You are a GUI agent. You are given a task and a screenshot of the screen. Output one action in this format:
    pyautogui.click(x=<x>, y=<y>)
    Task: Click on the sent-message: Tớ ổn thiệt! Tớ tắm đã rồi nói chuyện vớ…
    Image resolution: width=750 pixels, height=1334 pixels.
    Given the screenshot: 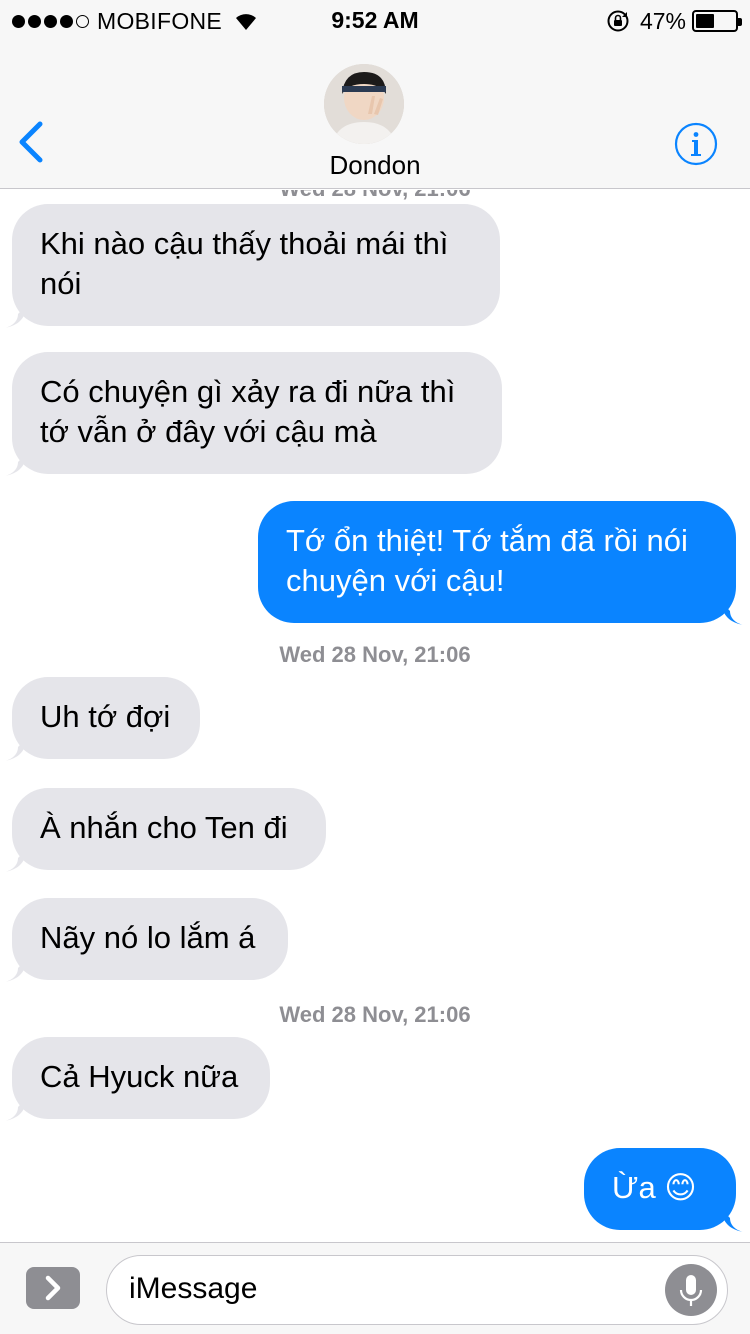 What is the action you would take?
    pyautogui.click(x=501, y=563)
    